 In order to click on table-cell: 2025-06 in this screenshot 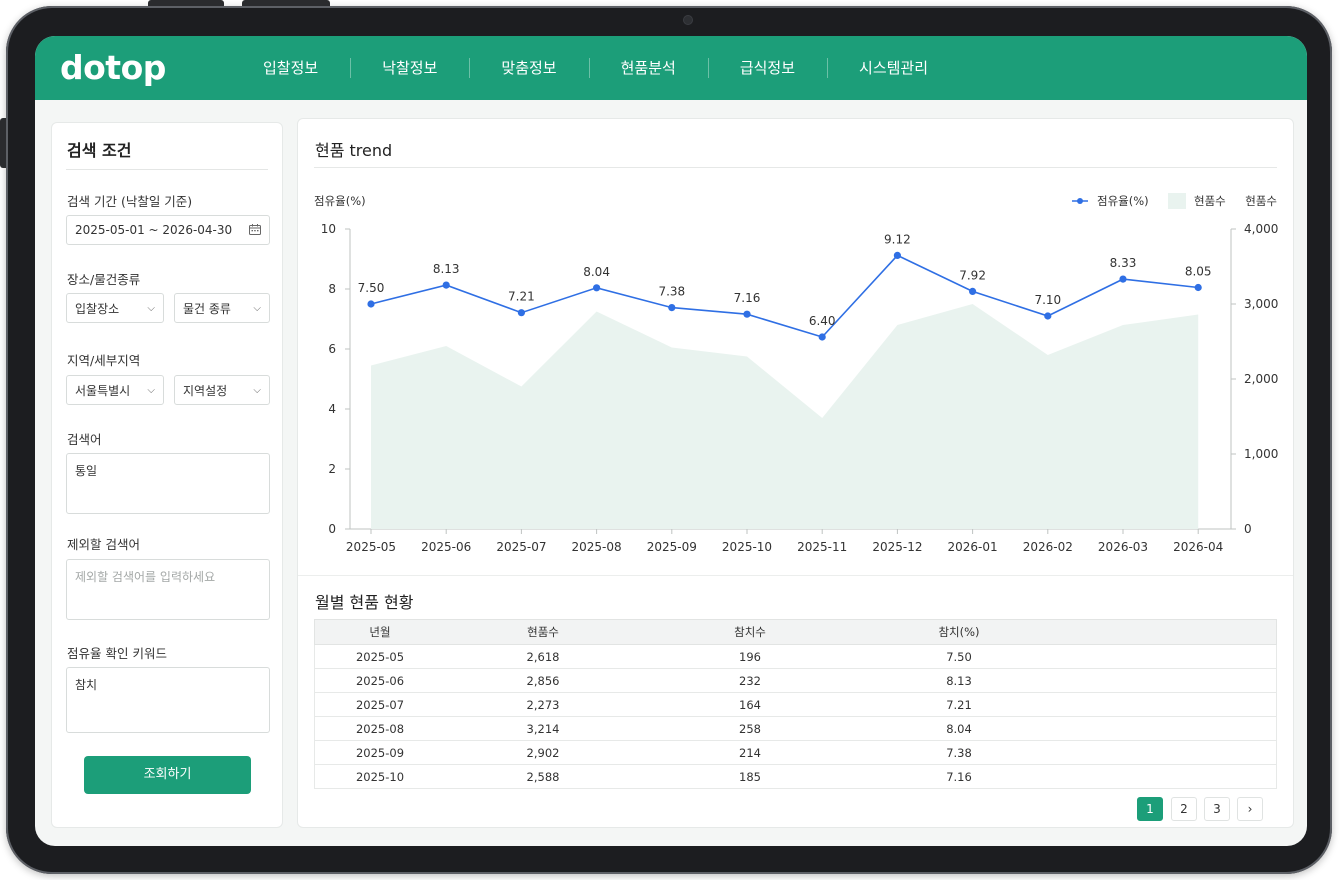, I will do `click(380, 681)`.